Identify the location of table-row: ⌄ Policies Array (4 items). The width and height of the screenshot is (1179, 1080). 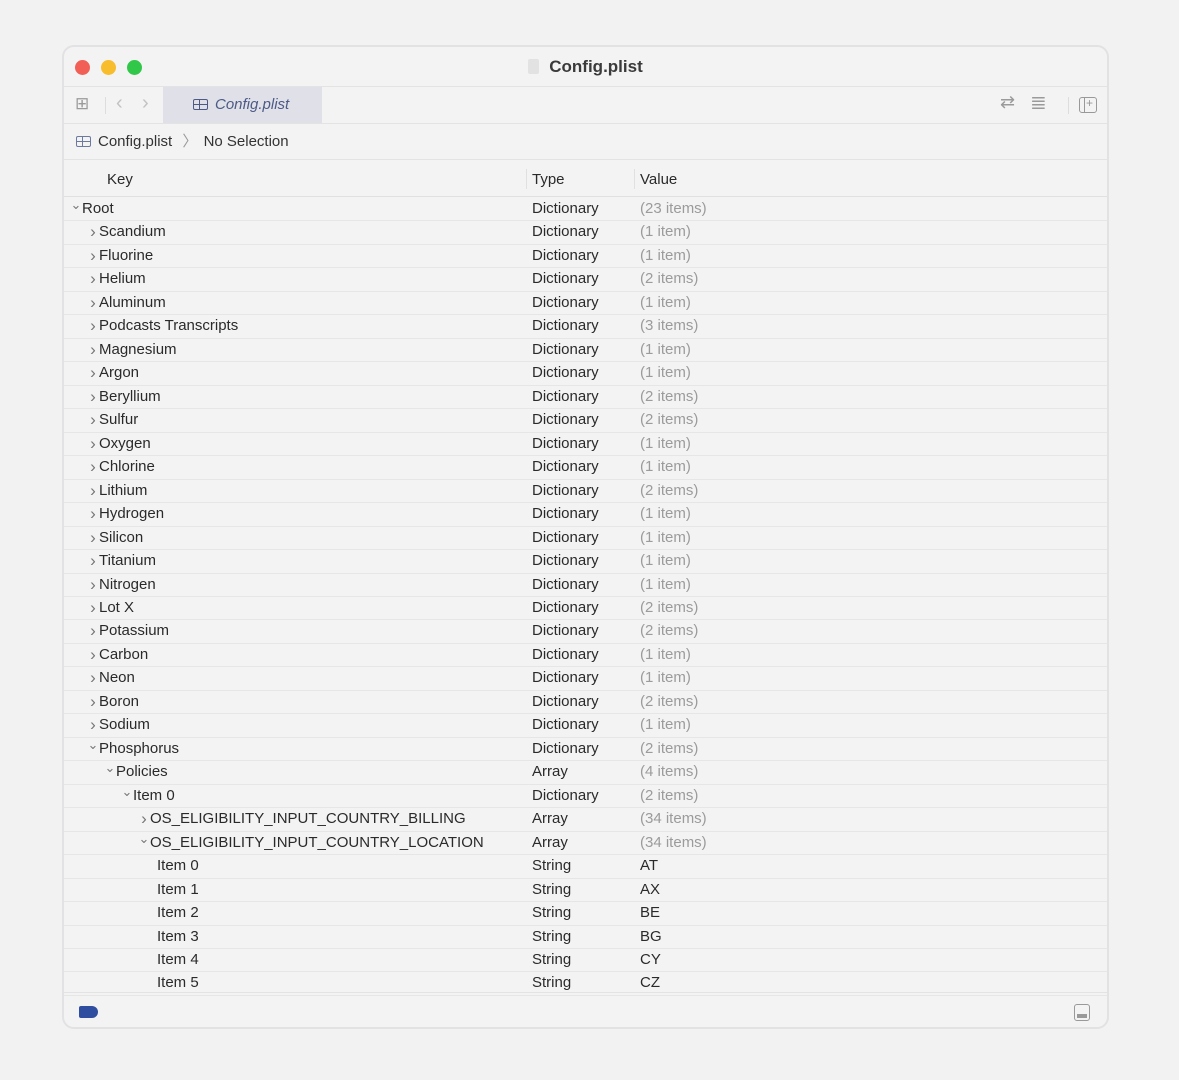
(585, 772).